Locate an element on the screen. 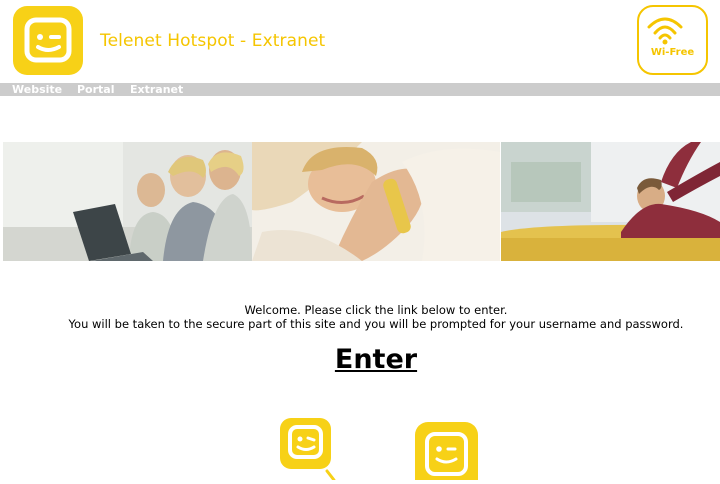 This screenshot has height=484, width=720. wifi-free-badge: Wi-Free is located at coordinates (672, 40).